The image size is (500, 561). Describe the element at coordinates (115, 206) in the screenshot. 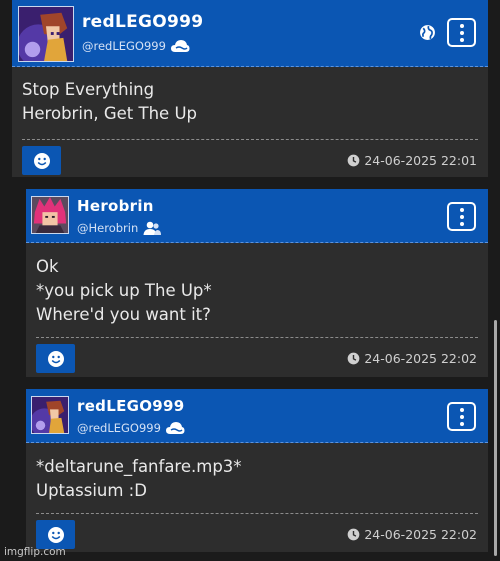

I see `username: Herobrin` at that location.